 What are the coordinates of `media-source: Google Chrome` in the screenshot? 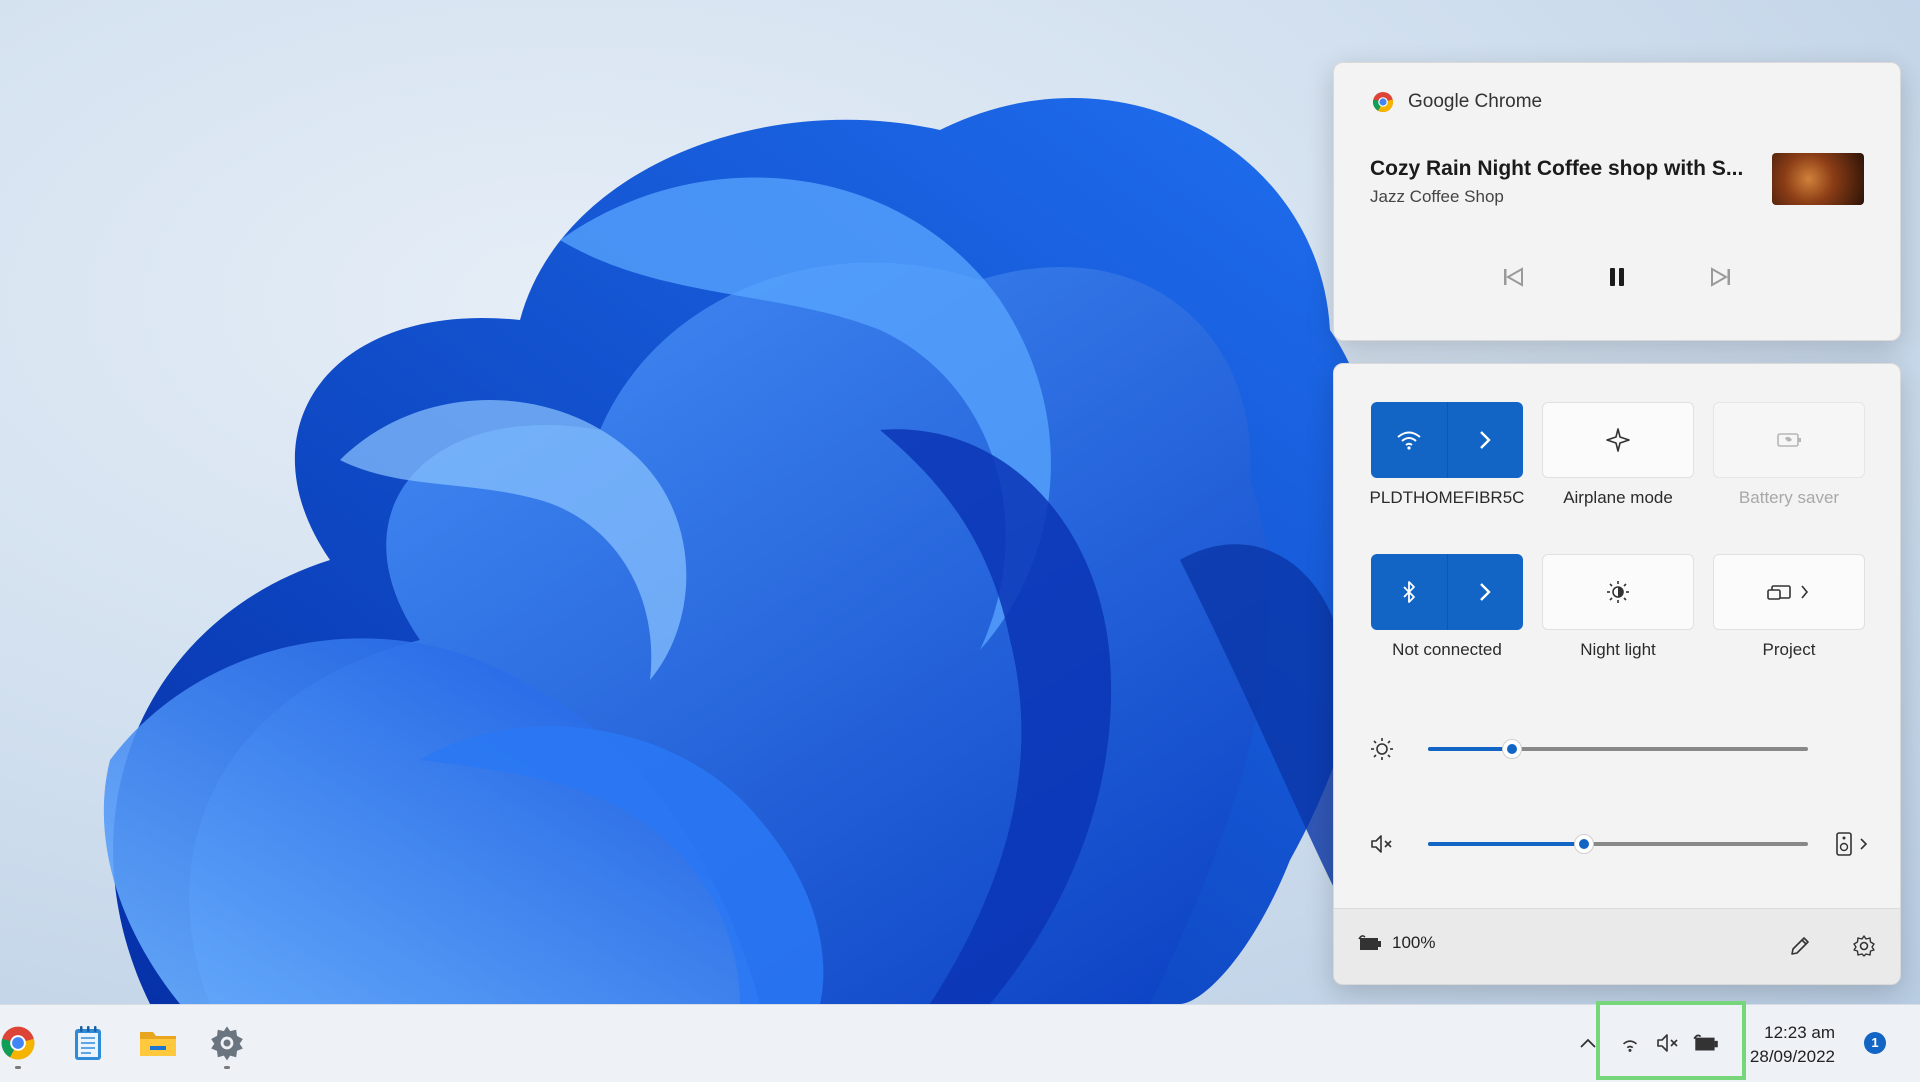 It's located at (1457, 102).